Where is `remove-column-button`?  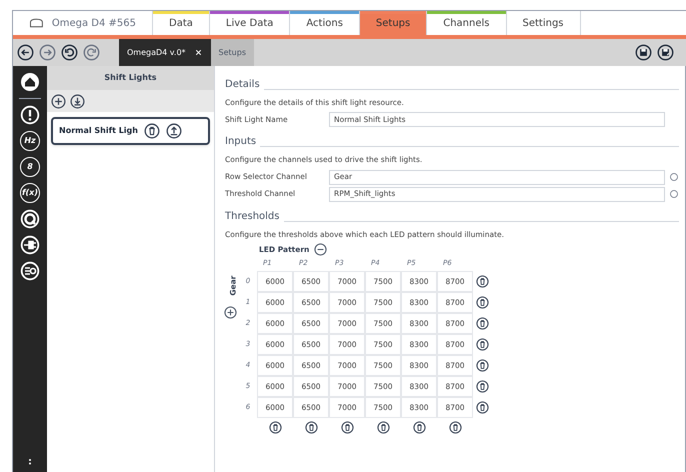
remove-column-button is located at coordinates (321, 249).